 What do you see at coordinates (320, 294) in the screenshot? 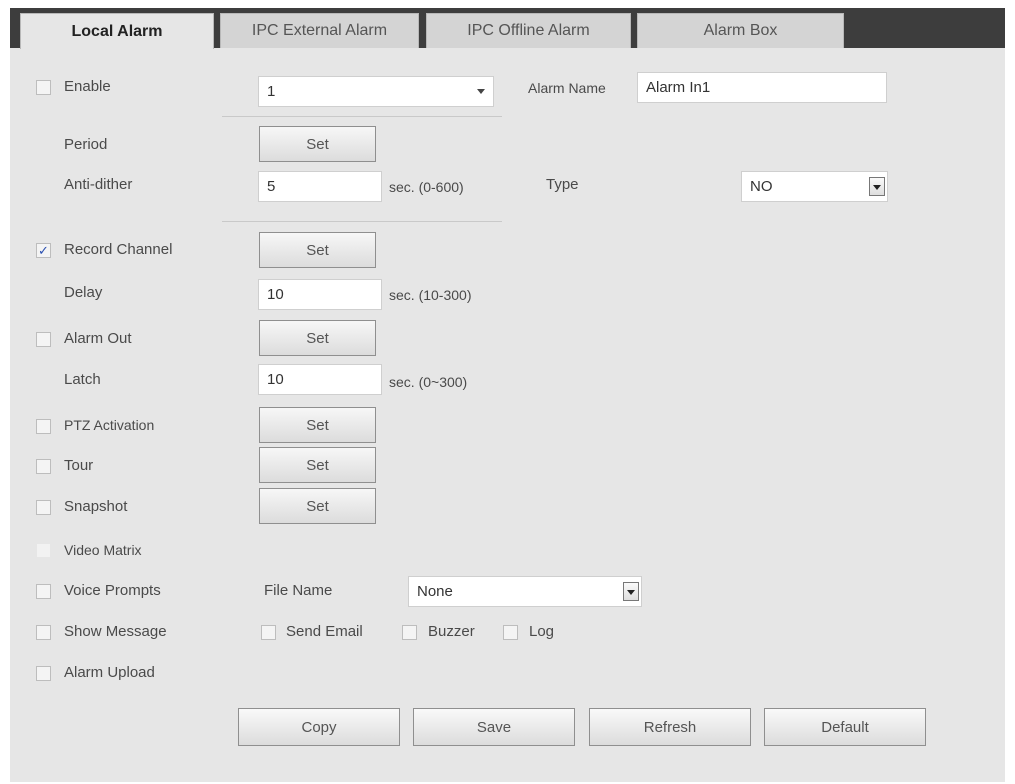
I see `delay-input: 10` at bounding box center [320, 294].